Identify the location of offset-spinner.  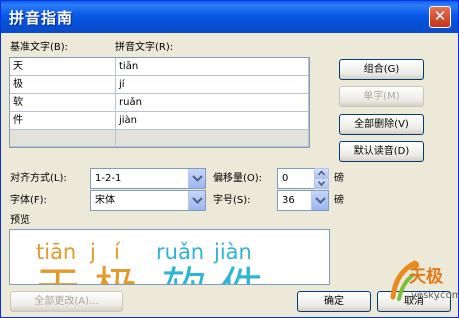
(321, 178).